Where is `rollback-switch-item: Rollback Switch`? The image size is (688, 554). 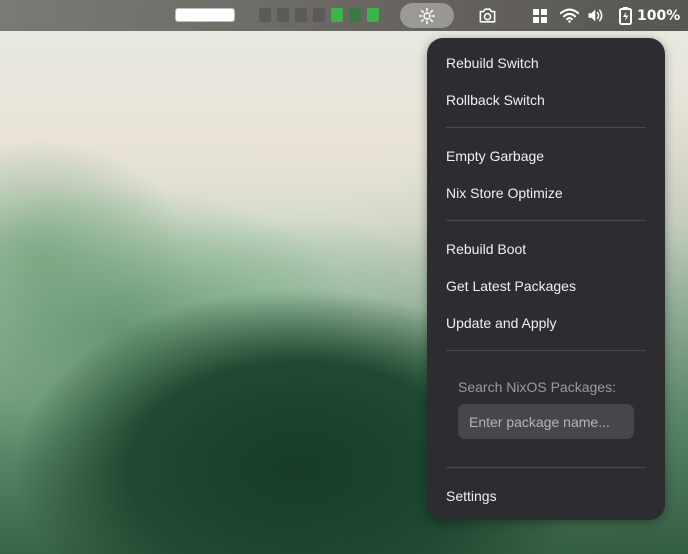 rollback-switch-item: Rollback Switch is located at coordinates (546, 99).